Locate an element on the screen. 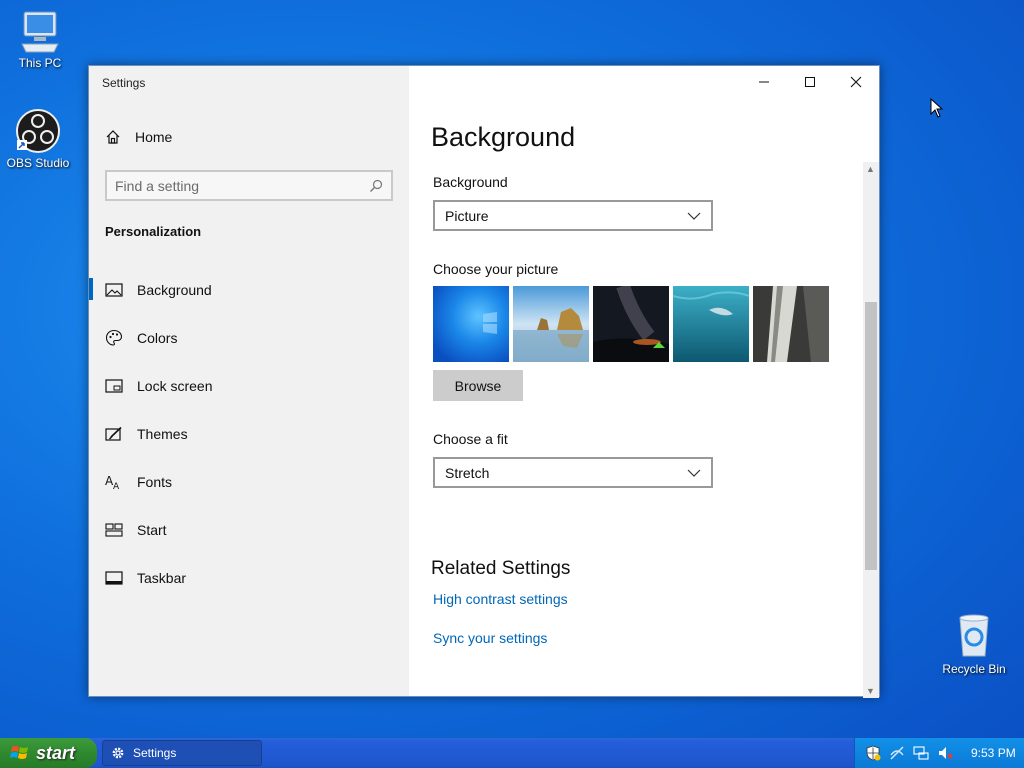 This screenshot has height=768, width=1024. recycle-bin-icon is located at coordinates (974, 635).